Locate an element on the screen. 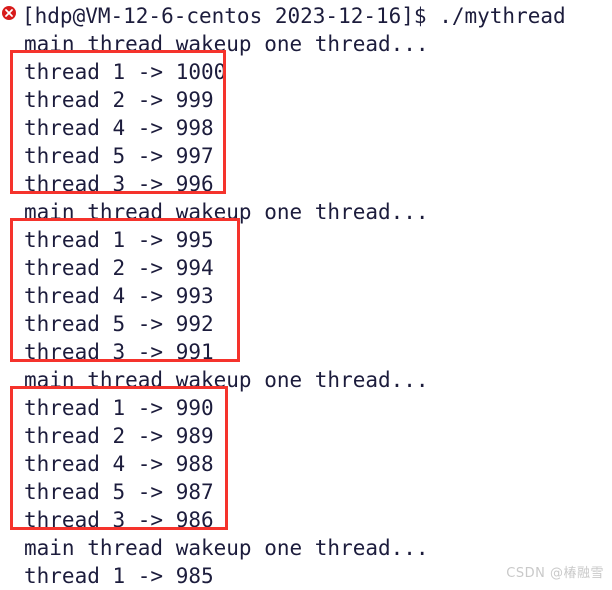 This screenshot has height=590, width=612. terminal-line: thread 1 -> 985 is located at coordinates (119, 576).